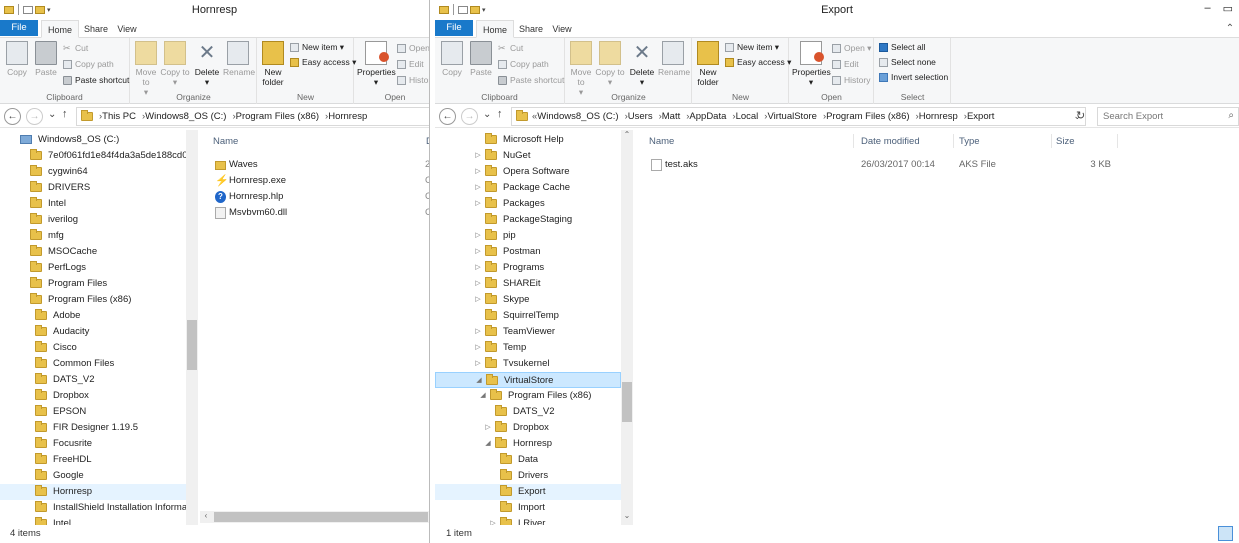 Image resolution: width=1239 pixels, height=543 pixels. I want to click on forward-button: →, so click(469, 116).